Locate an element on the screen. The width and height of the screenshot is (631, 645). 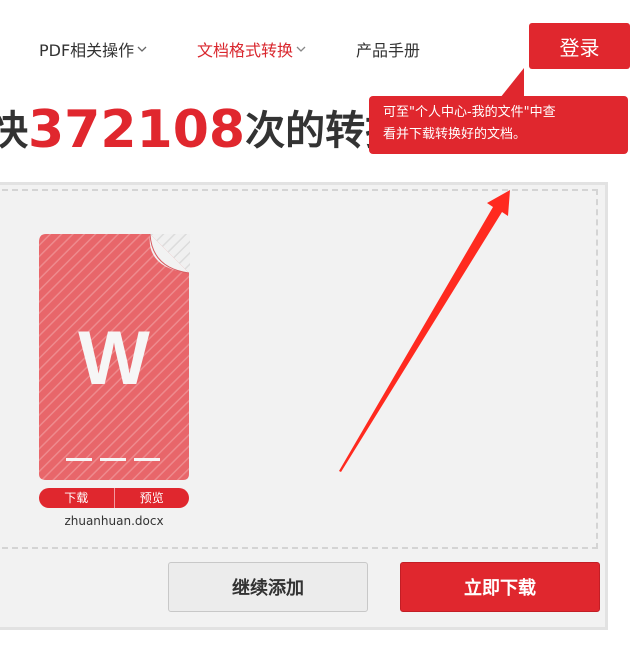
nav-item-product-manual: 产品手册 is located at coordinates (388, 49).